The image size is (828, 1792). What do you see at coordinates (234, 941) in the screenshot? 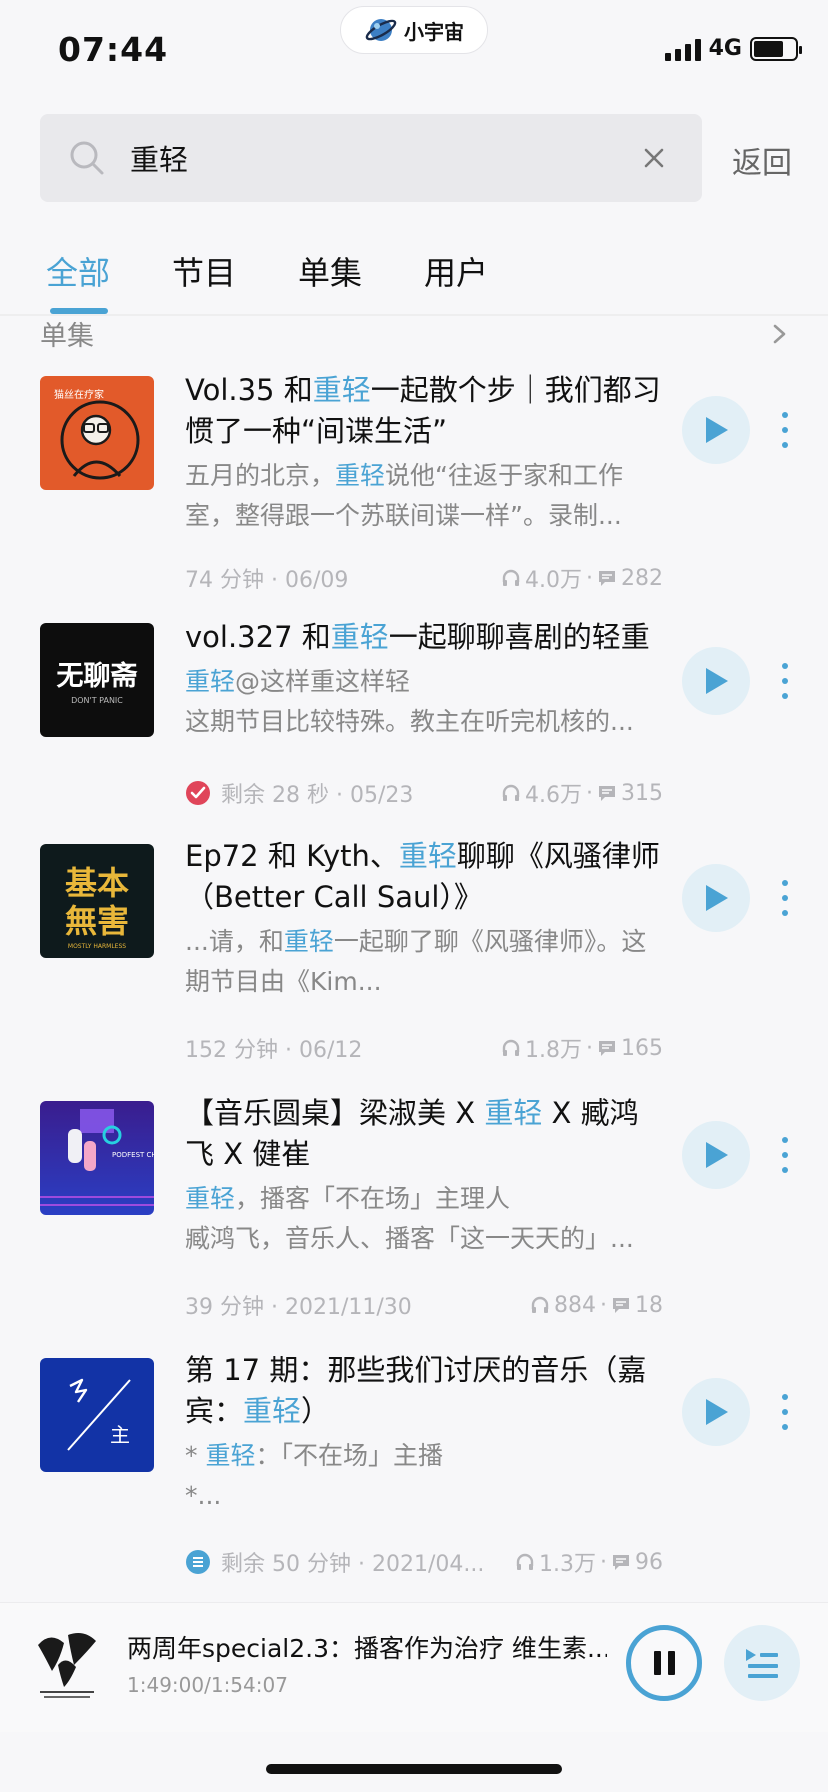
I see `desc-text: ...请，和` at bounding box center [234, 941].